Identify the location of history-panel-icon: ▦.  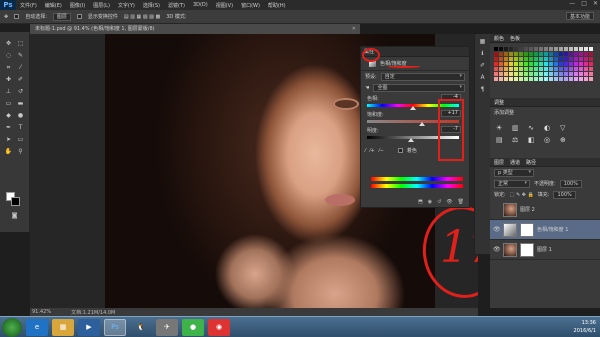
(482, 42).